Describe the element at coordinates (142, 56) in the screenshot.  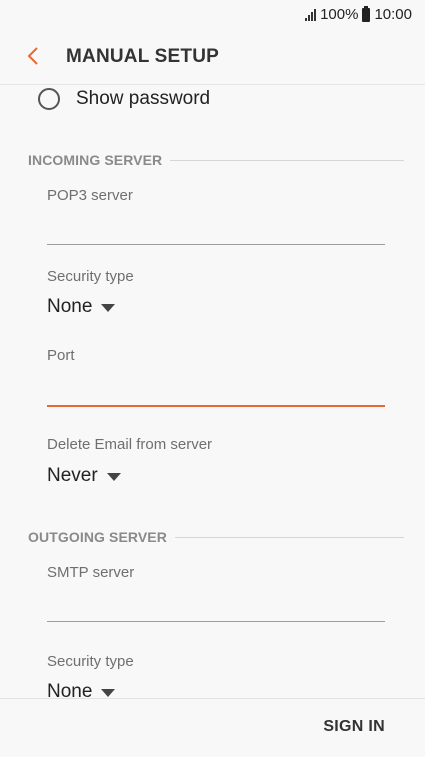
I see `page-title: MANUAL SETUP` at that location.